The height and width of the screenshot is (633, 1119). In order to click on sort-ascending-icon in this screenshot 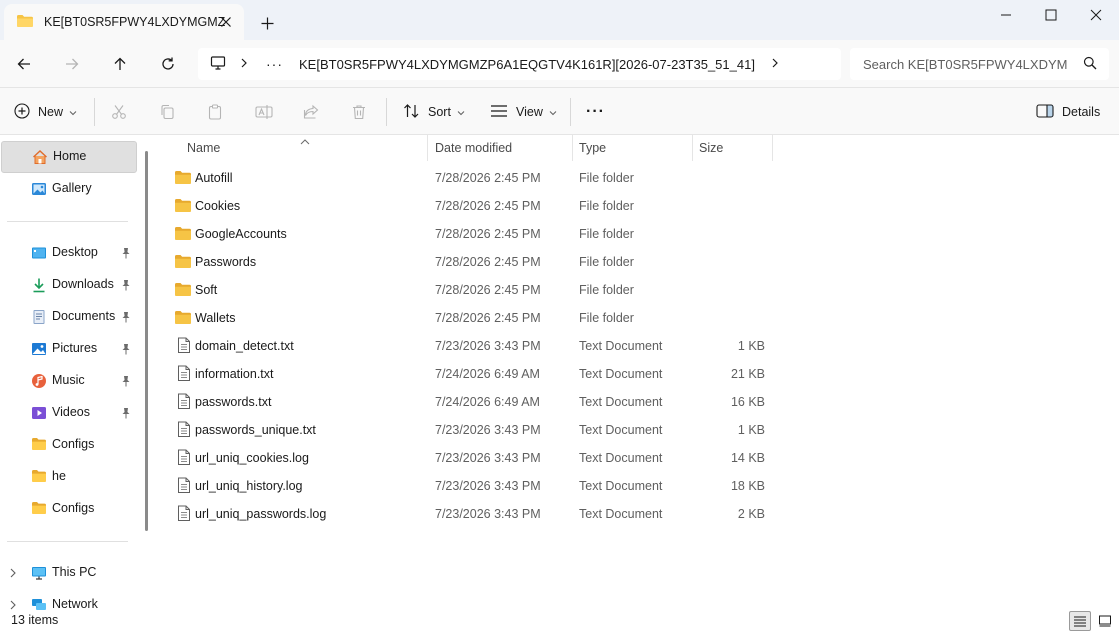, I will do `click(305, 141)`.